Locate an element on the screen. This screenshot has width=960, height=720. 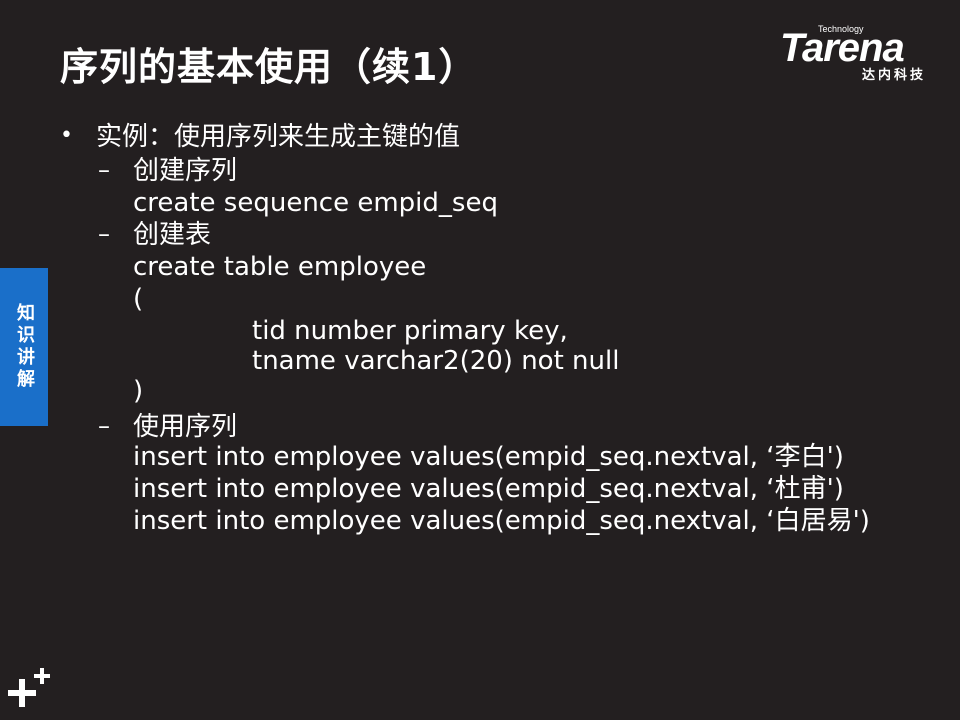
code-line: ) is located at coordinates (138, 391).